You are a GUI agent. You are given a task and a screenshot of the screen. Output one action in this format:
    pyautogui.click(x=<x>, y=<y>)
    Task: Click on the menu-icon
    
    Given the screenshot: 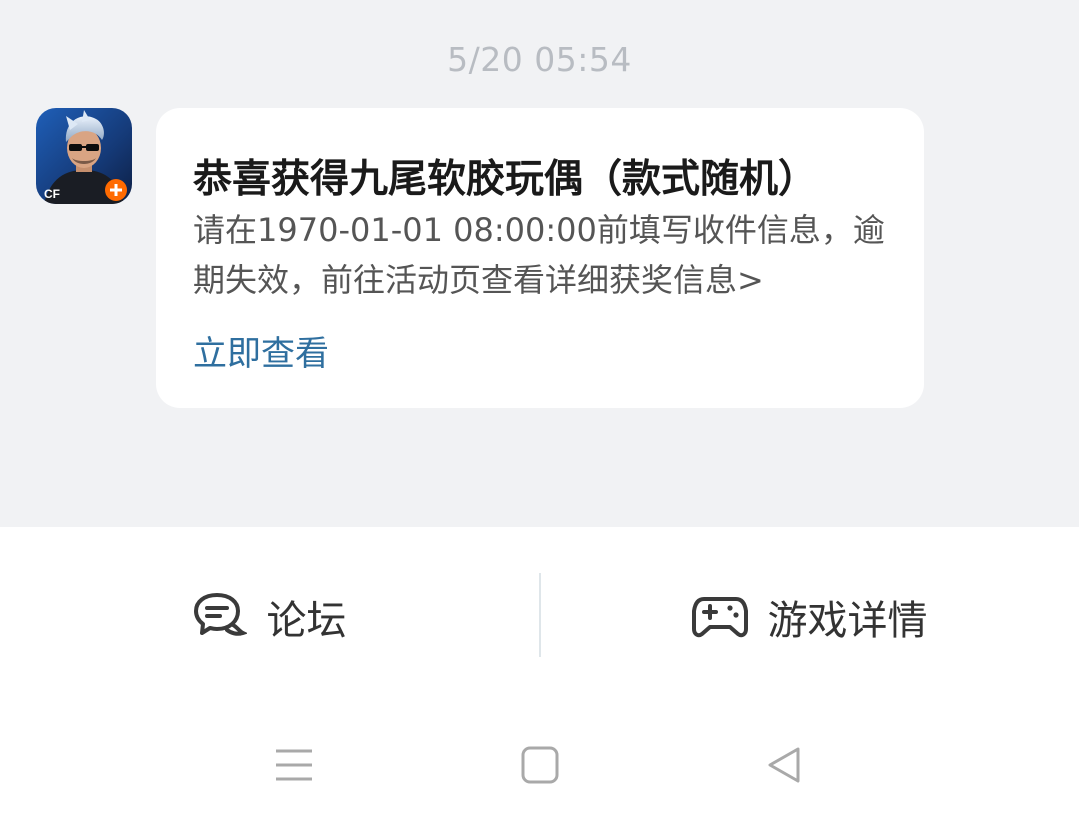 What is the action you would take?
    pyautogui.click(x=294, y=767)
    